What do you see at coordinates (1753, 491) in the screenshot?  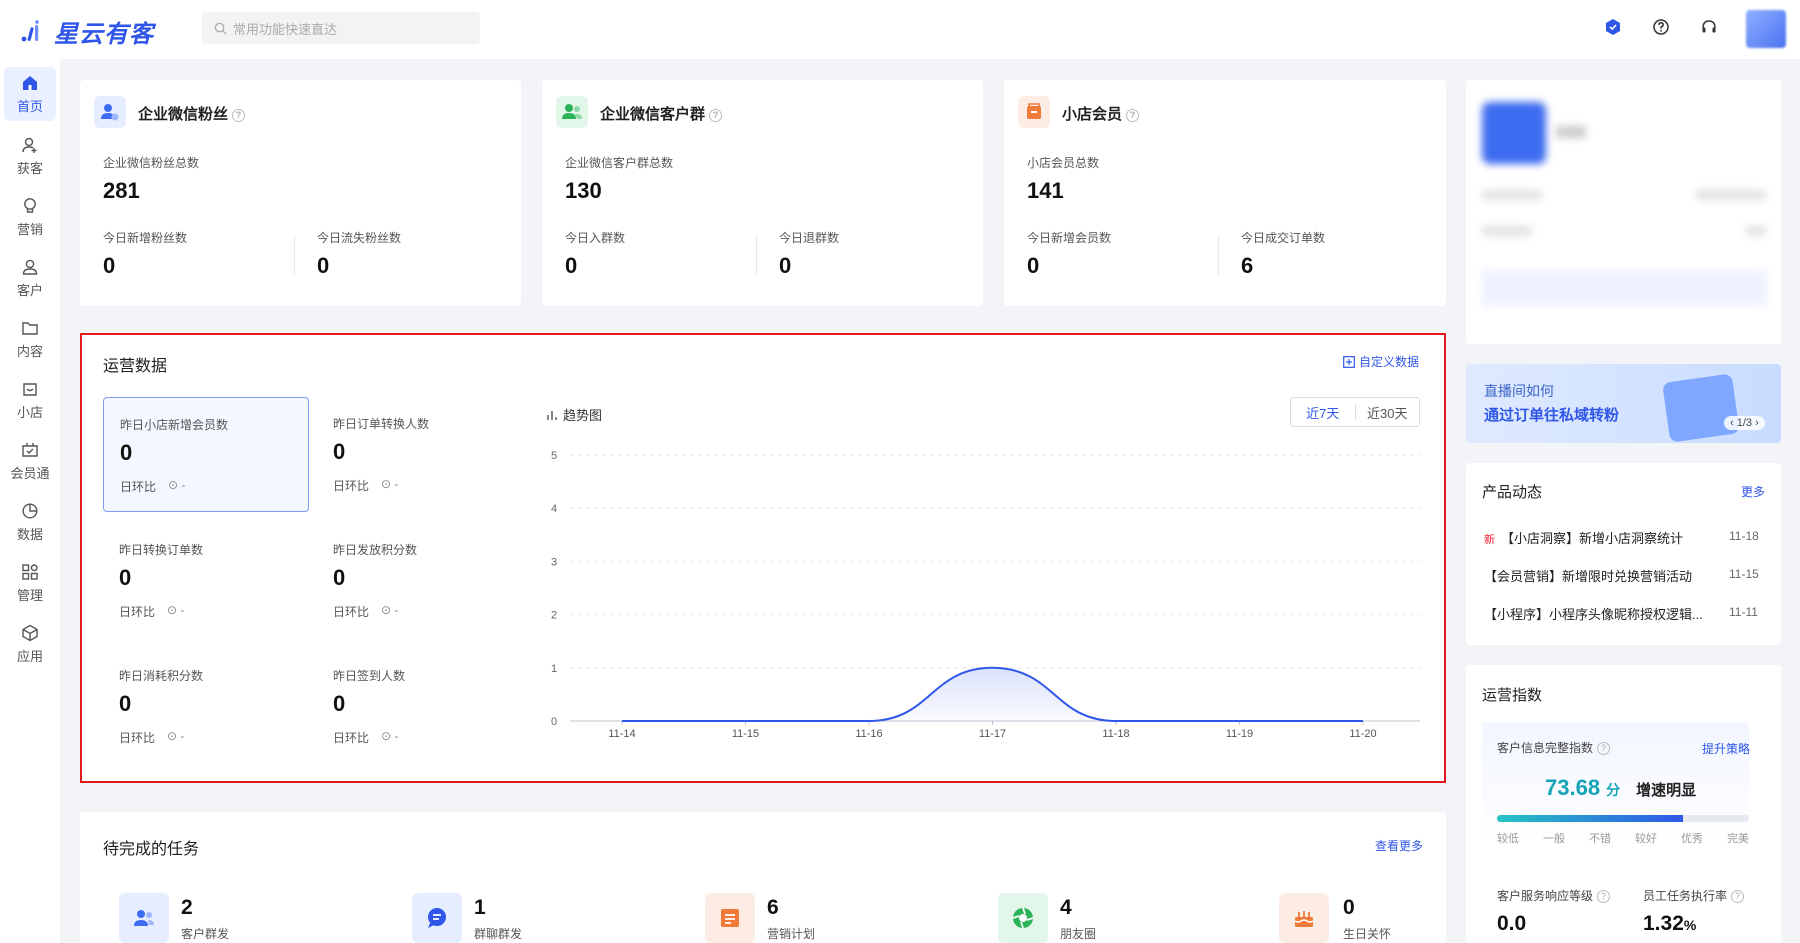 I see `news-more-link: 更多` at bounding box center [1753, 491].